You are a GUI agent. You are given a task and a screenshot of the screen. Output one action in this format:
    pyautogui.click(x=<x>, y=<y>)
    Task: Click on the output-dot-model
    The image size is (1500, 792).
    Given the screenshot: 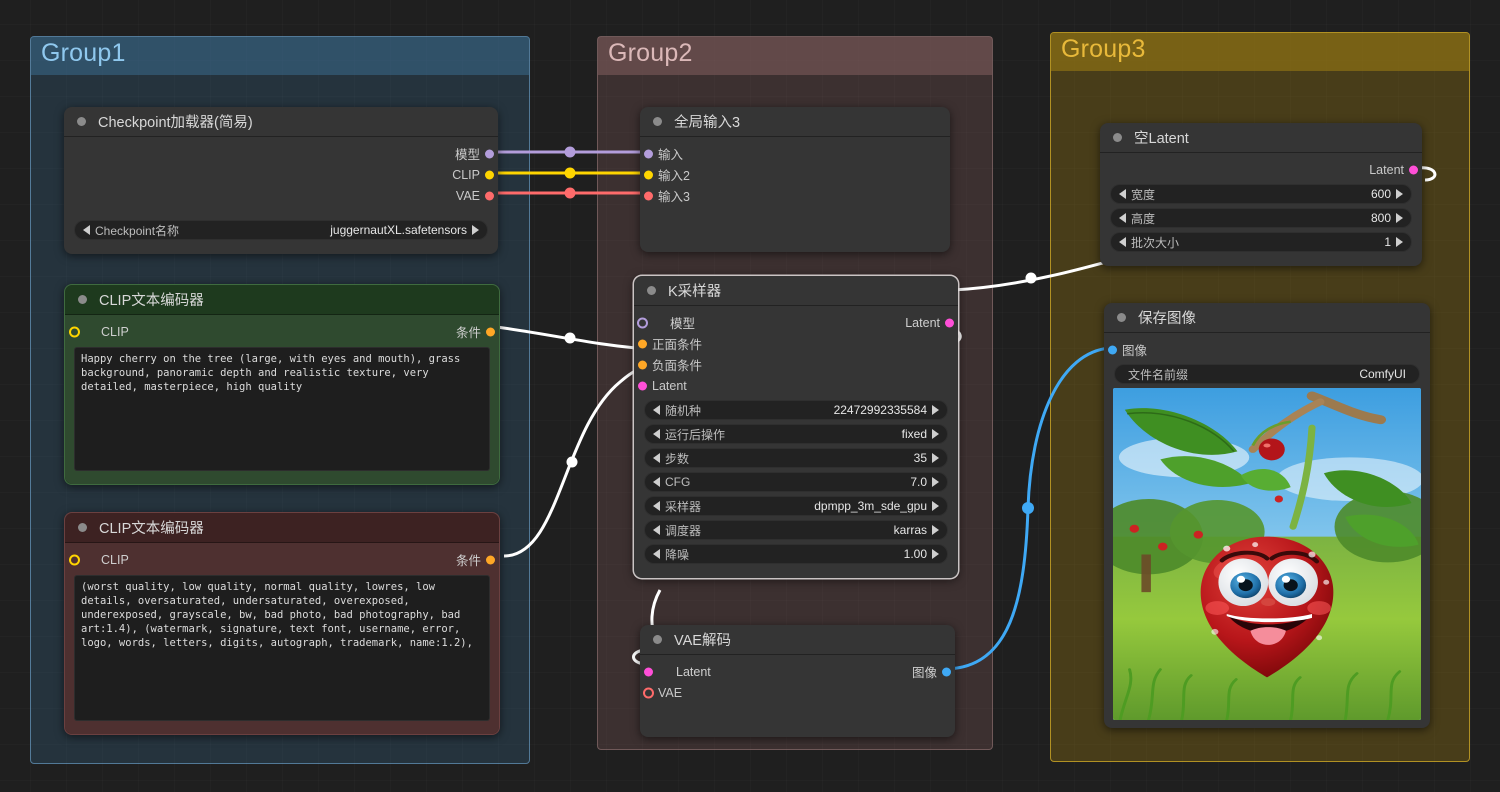 What is the action you would take?
    pyautogui.click(x=489, y=153)
    